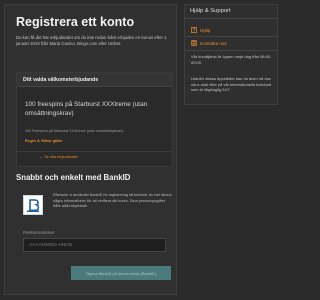 The width and height of the screenshot is (320, 300). I want to click on offer-divider, so click(94, 151).